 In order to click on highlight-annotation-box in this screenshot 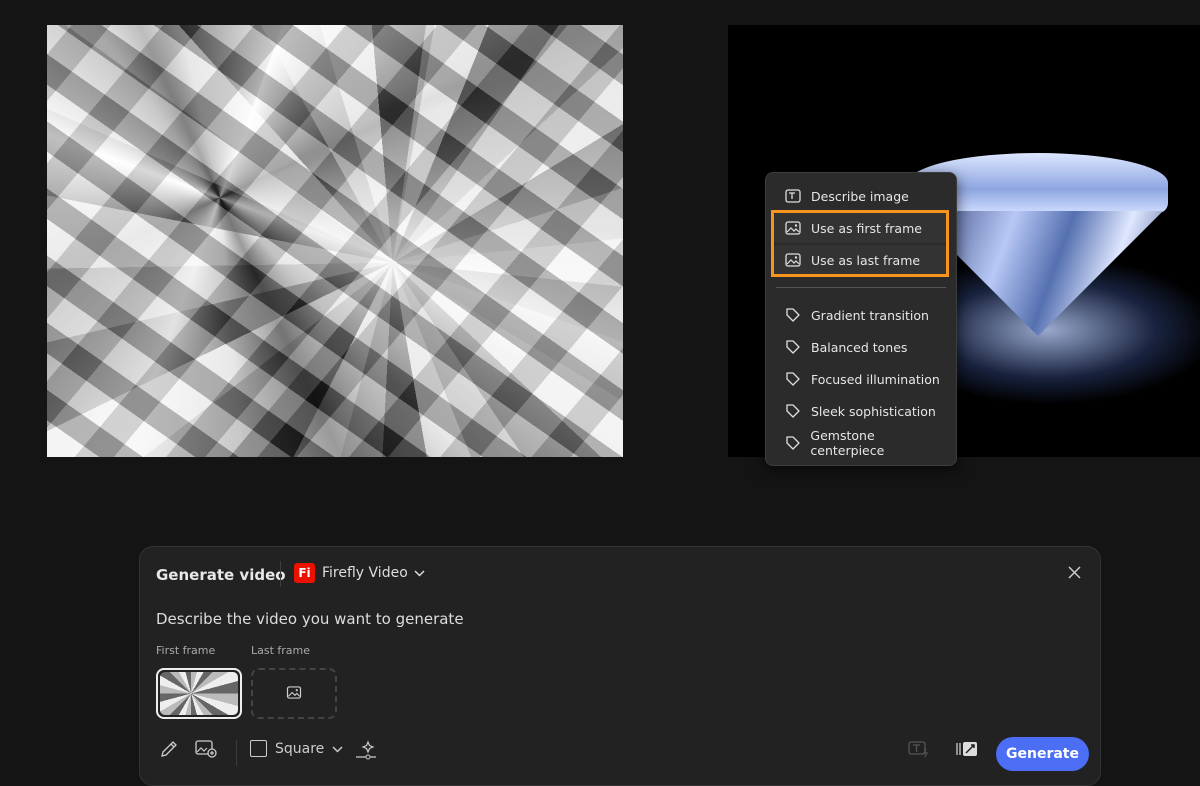, I will do `click(860, 243)`.